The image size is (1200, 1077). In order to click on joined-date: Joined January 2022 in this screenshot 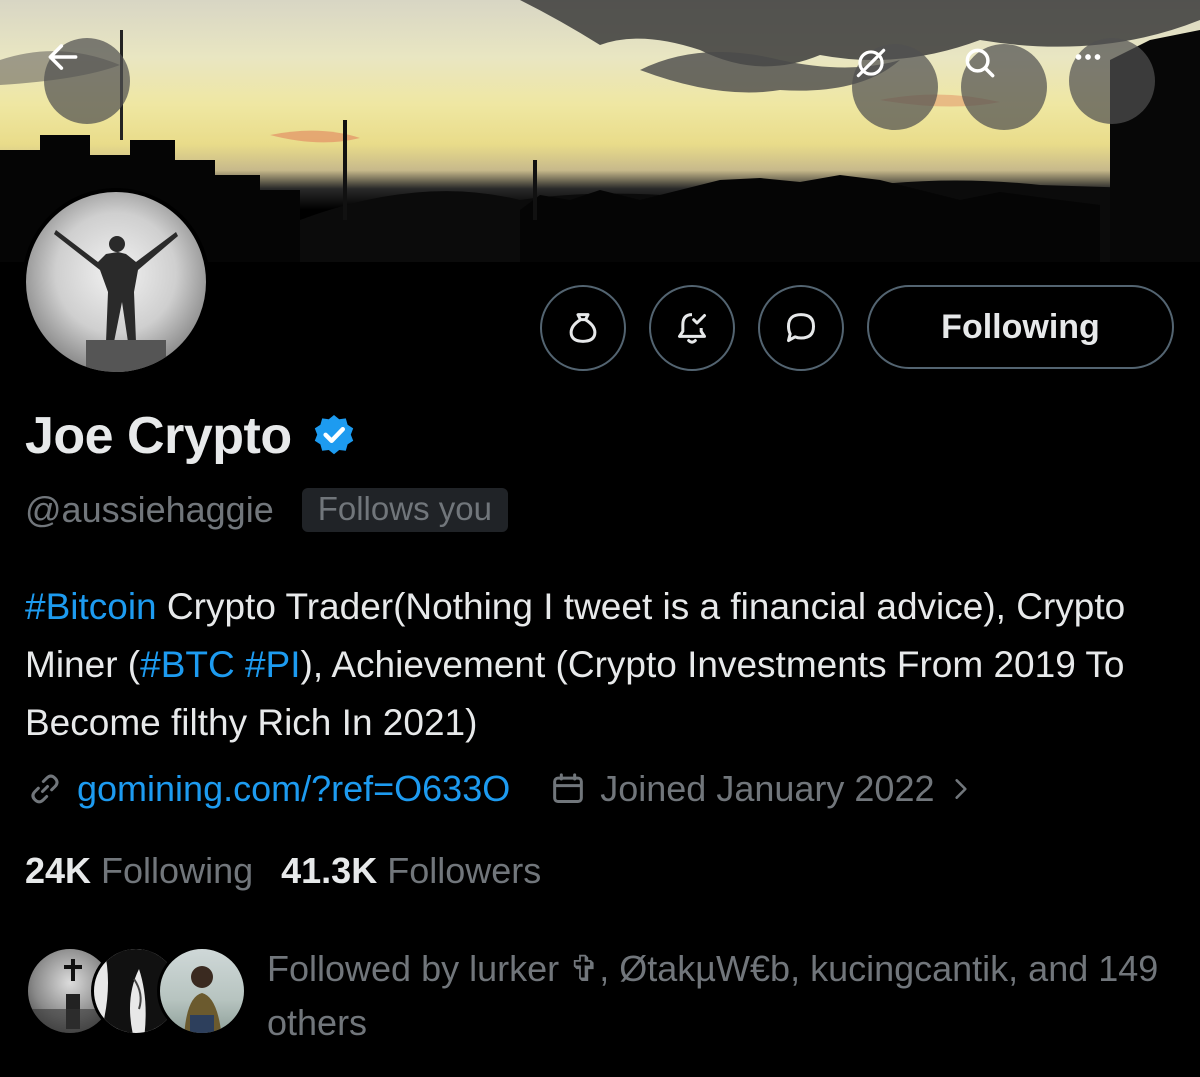, I will do `click(761, 789)`.